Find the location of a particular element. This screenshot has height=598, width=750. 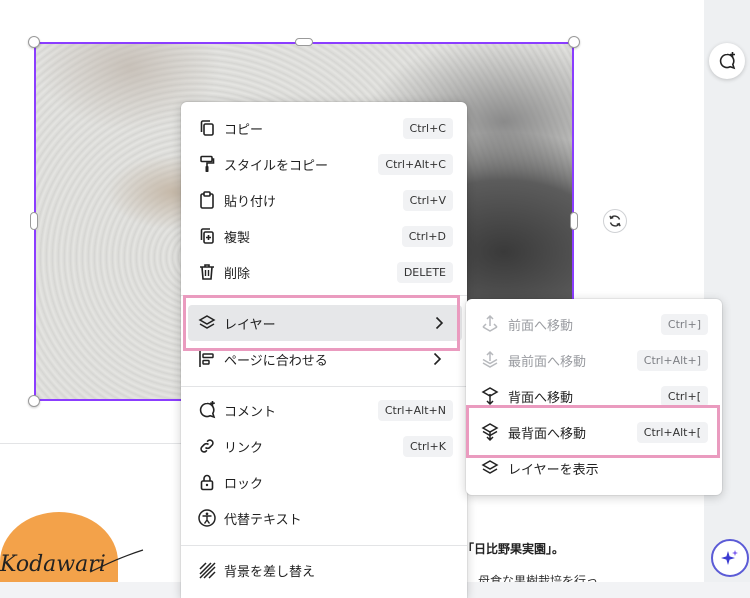

resize-handle-bottom-left is located at coordinates (34, 401).